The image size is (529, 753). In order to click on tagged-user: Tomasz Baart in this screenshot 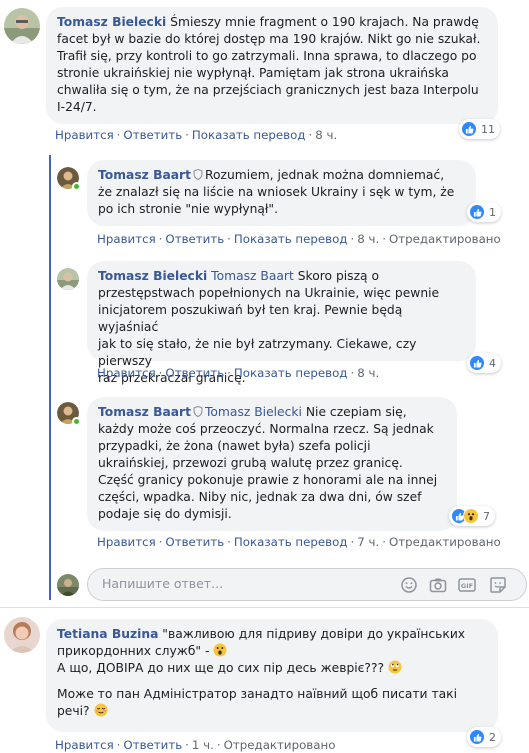, I will do `click(252, 276)`.